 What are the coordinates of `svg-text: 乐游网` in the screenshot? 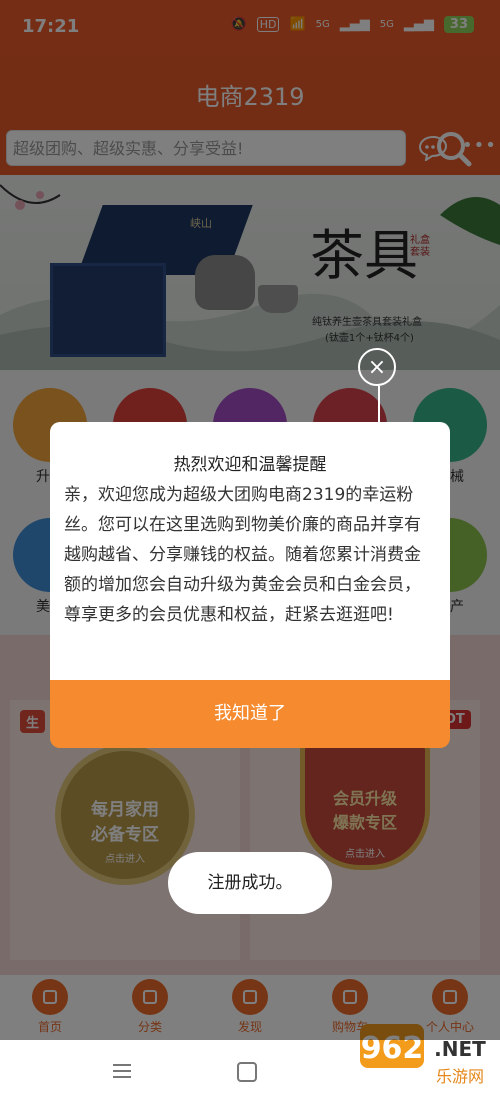 It's located at (460, 1076).